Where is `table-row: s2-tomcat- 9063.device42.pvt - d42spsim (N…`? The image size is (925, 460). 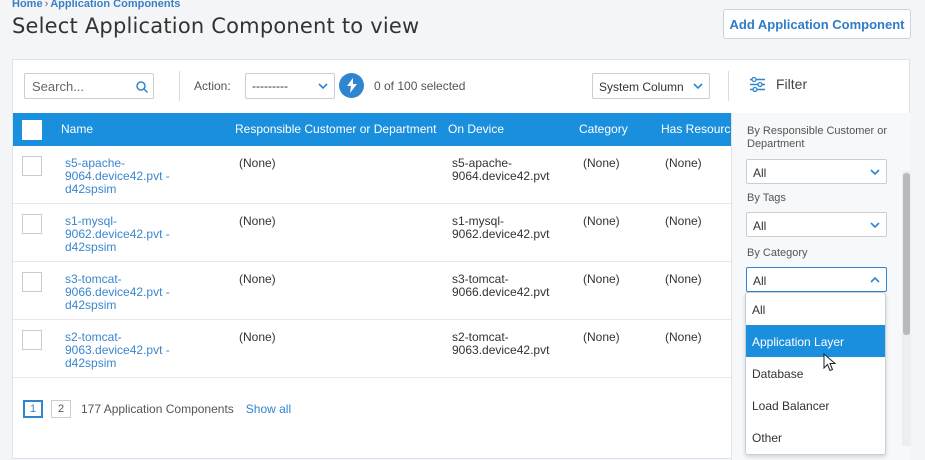
table-row: s2-tomcat- 9063.device42.pvt - d42spsim (N… is located at coordinates (372, 349).